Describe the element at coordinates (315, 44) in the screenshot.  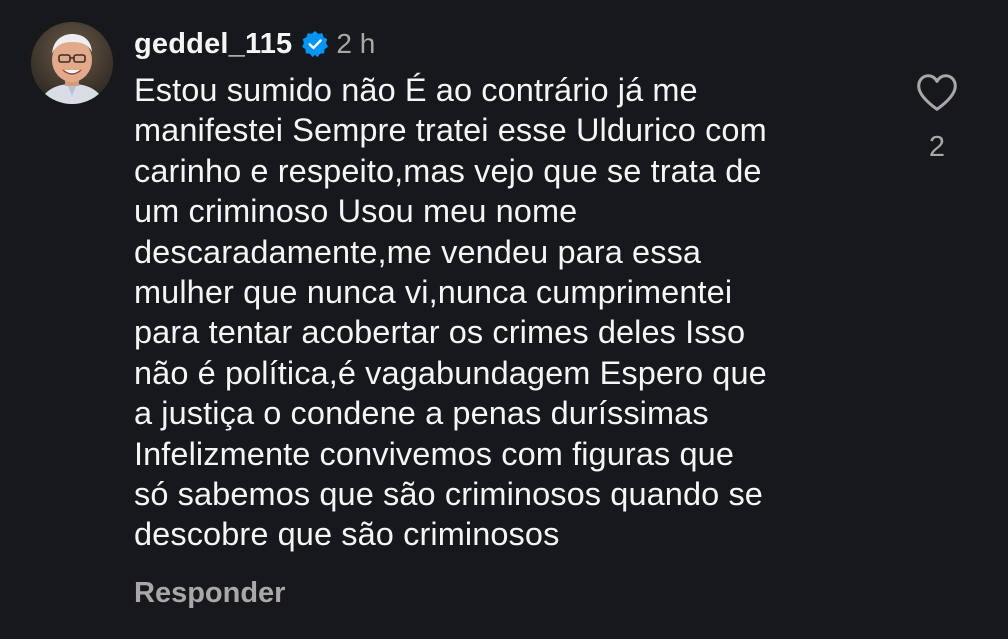
I see `verified-badge-icon` at that location.